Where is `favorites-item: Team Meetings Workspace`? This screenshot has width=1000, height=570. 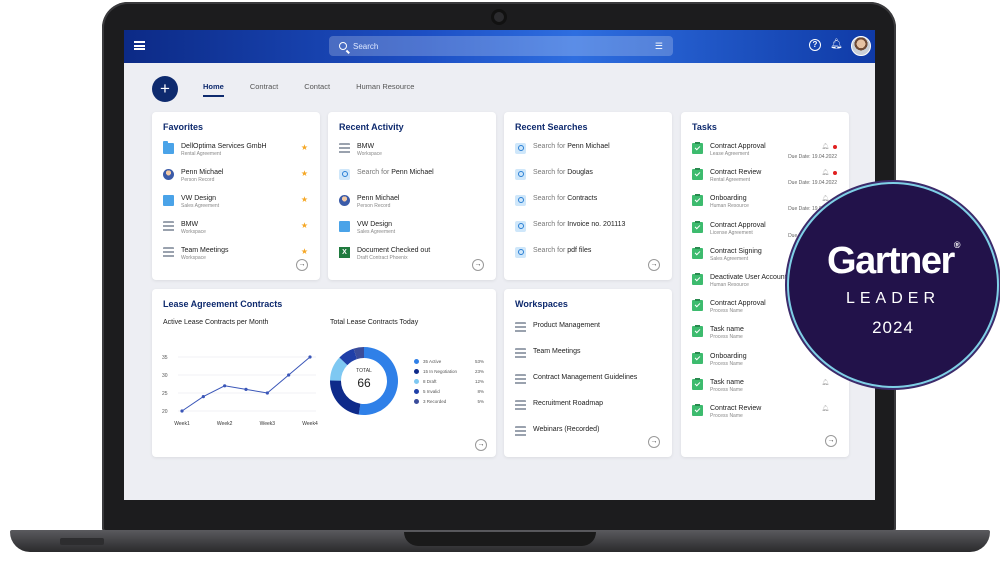
favorites-item: Team Meetings Workspace is located at coordinates (195, 254).